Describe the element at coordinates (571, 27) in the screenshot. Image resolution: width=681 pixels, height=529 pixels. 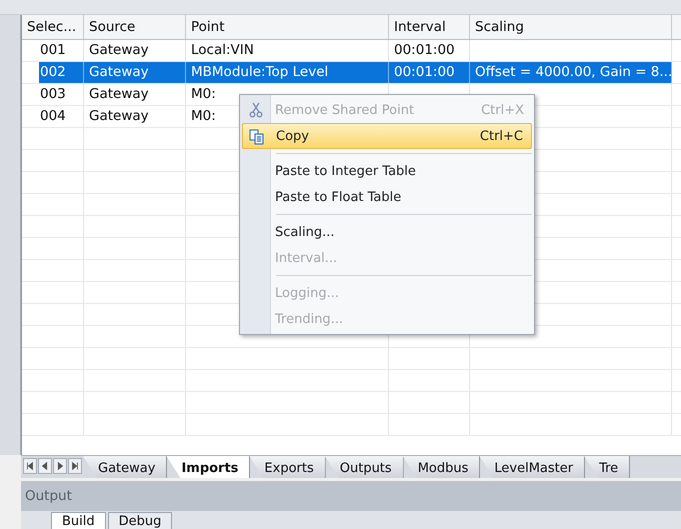
I see `column-header: Scaling` at that location.